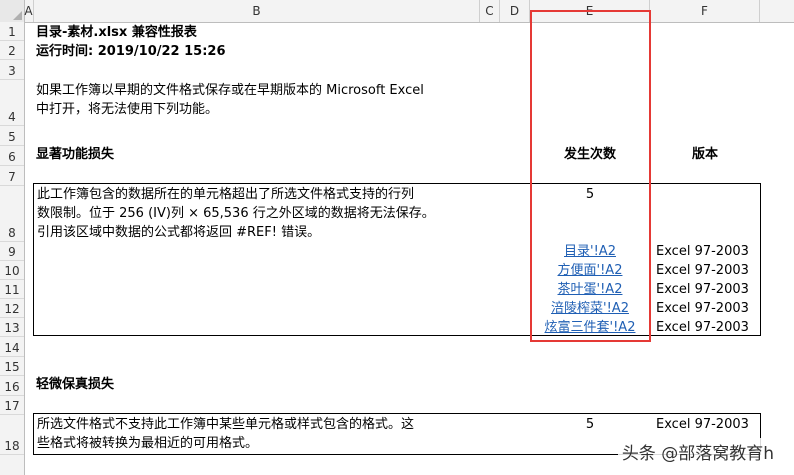  Describe the element at coordinates (12, 308) in the screenshot. I see `row-header: 12` at that location.